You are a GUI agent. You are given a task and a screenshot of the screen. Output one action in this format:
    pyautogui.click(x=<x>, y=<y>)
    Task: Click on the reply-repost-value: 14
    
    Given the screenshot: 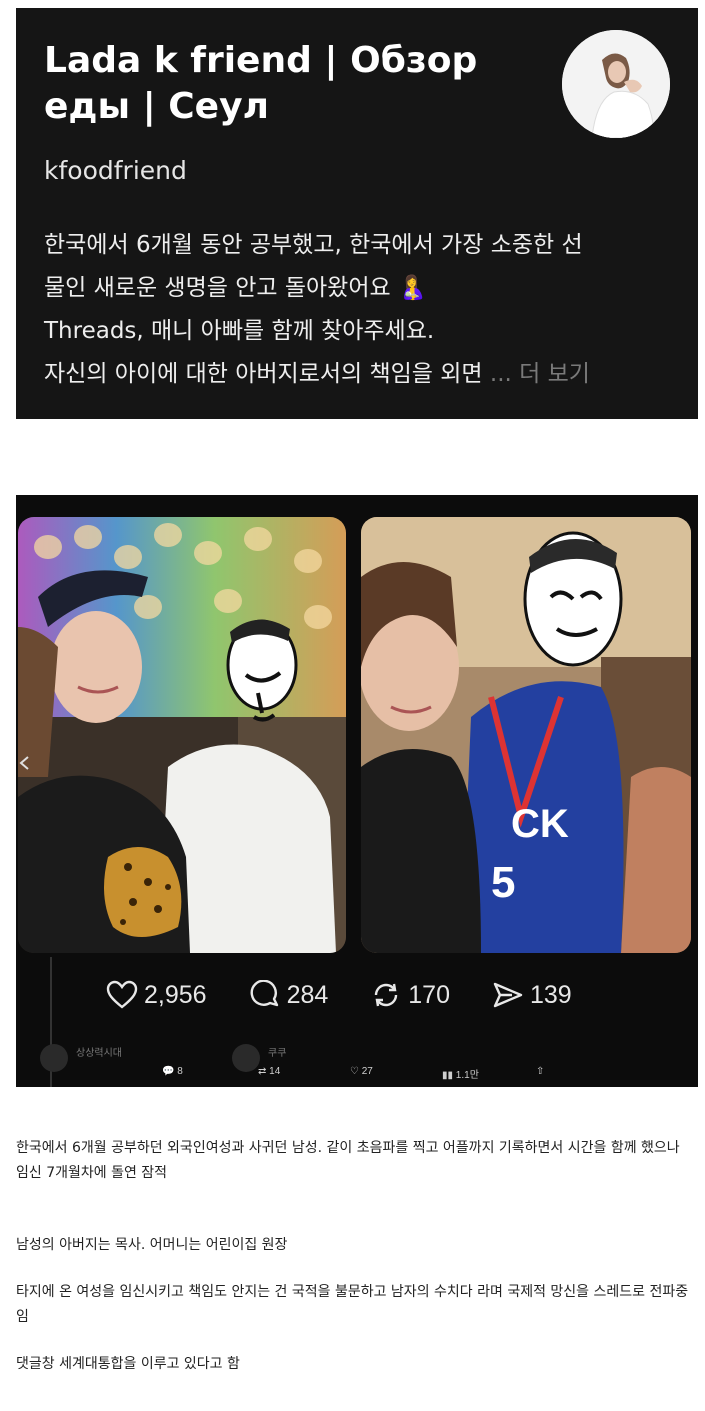 What is the action you would take?
    pyautogui.click(x=275, y=1071)
    